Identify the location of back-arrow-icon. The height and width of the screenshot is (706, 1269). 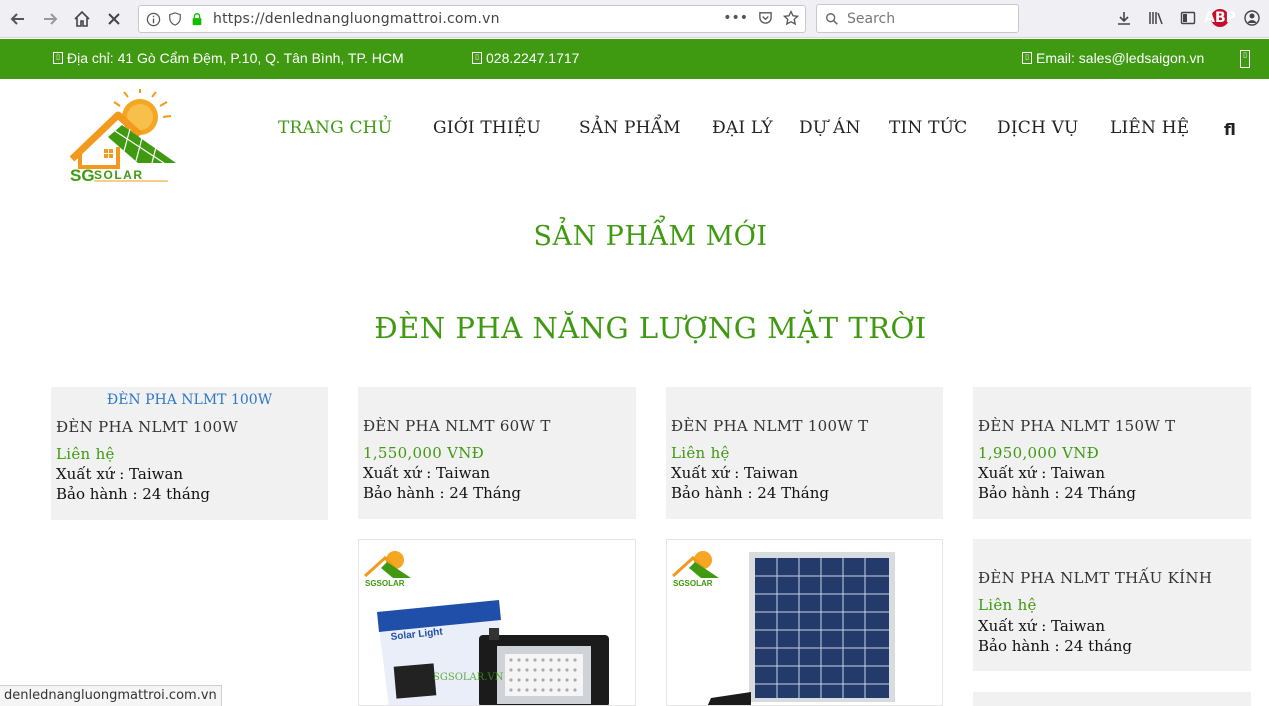
(17, 19).